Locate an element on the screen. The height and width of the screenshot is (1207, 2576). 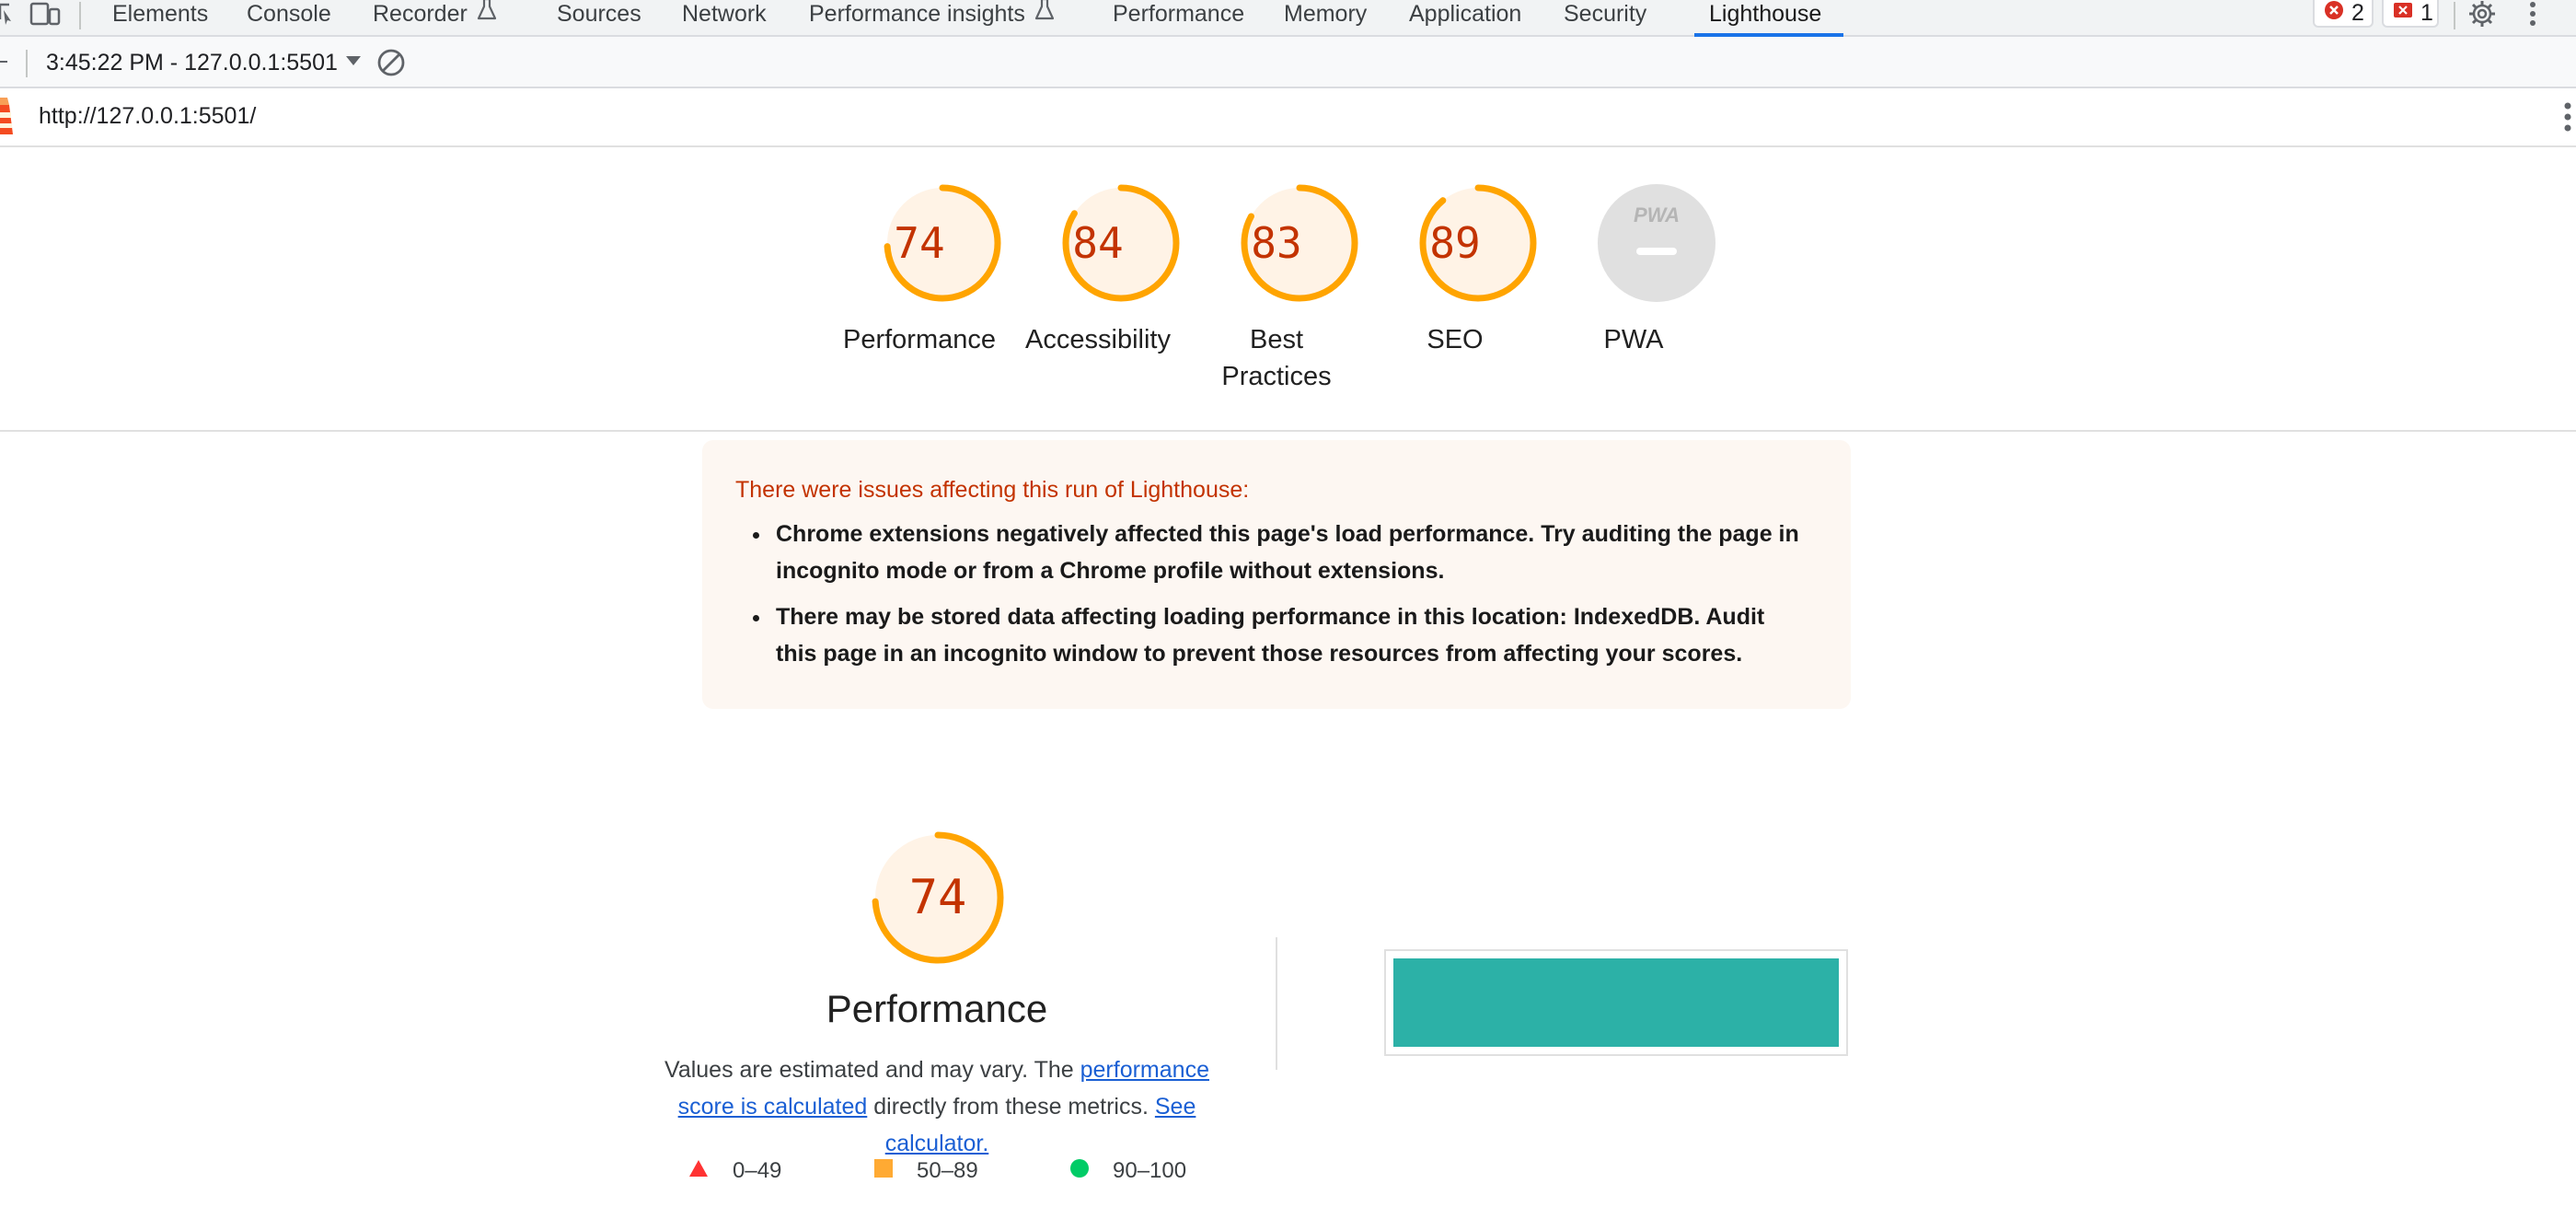
error-count-badge: 2 is located at coordinates (2343, 14).